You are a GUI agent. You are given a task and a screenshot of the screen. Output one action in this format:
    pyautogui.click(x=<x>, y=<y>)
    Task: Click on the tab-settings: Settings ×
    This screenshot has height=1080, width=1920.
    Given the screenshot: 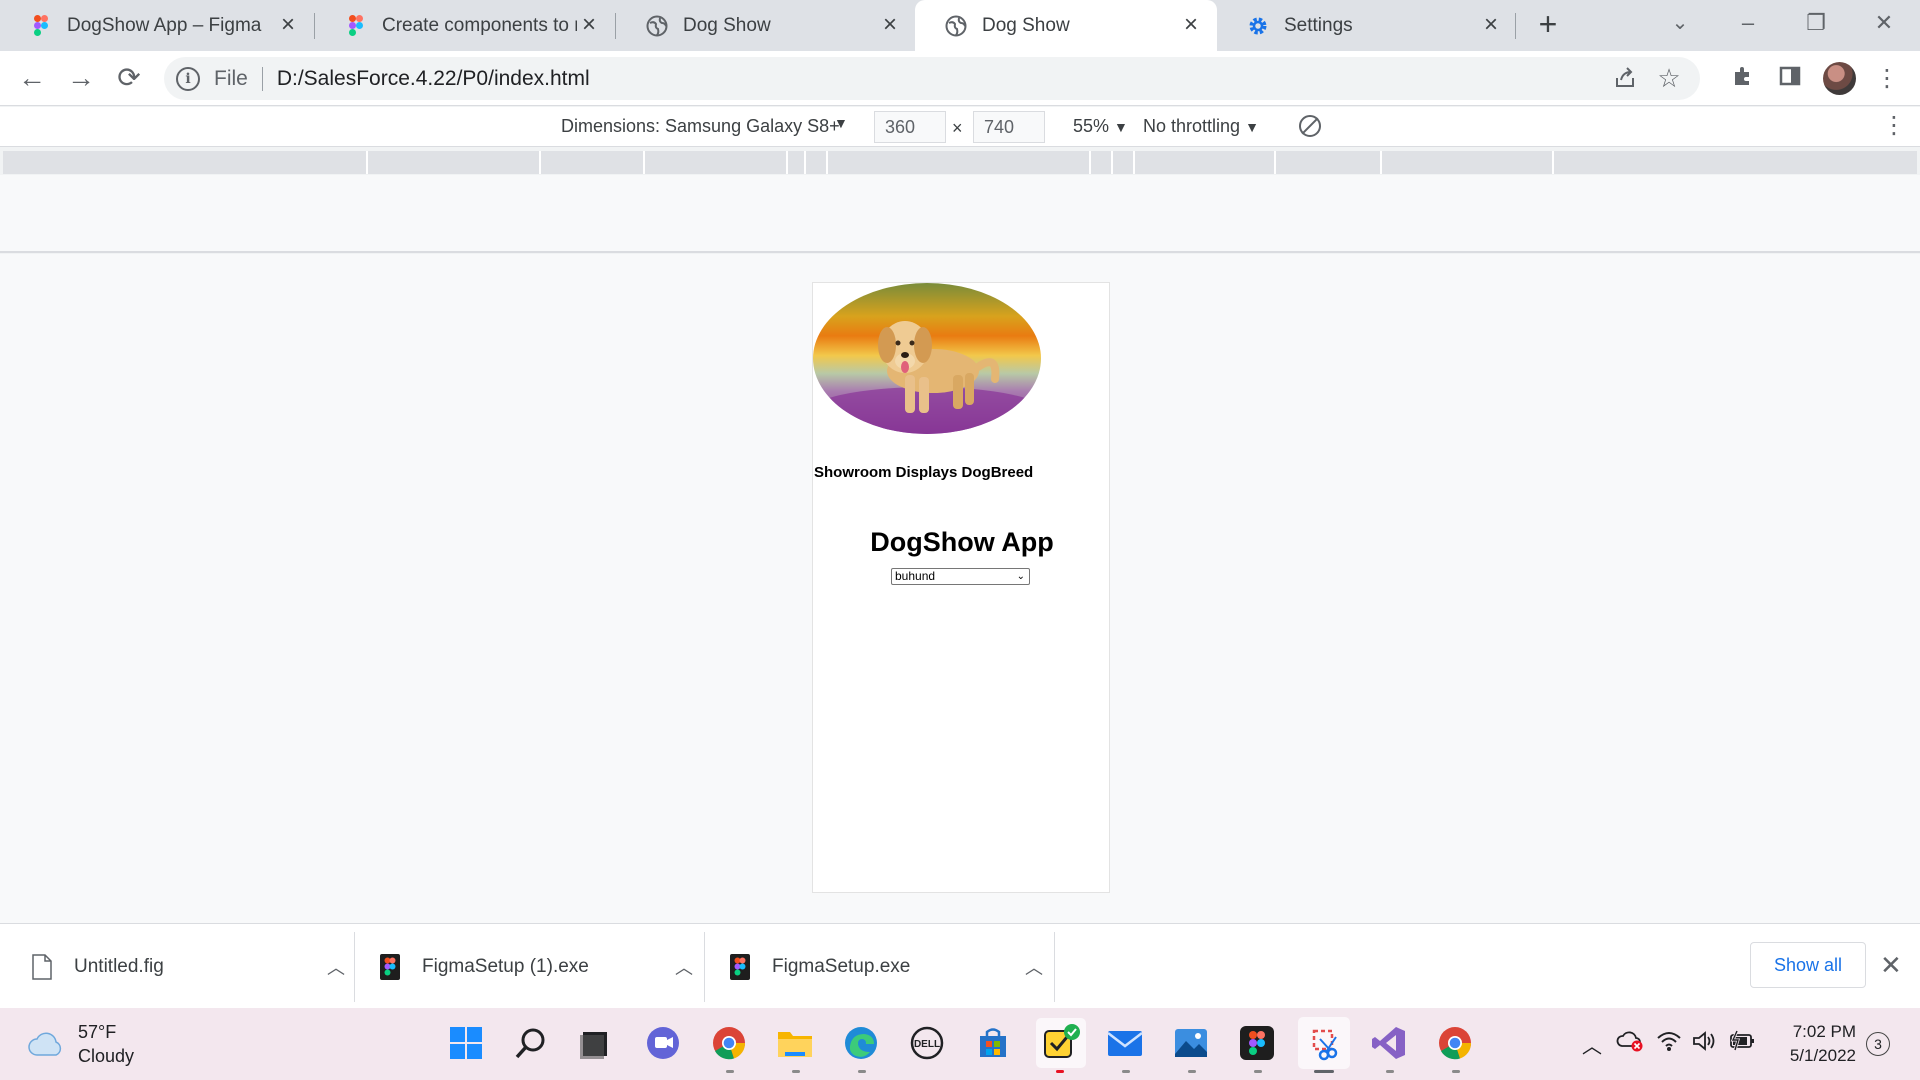 What is the action you would take?
    pyautogui.click(x=1367, y=25)
    